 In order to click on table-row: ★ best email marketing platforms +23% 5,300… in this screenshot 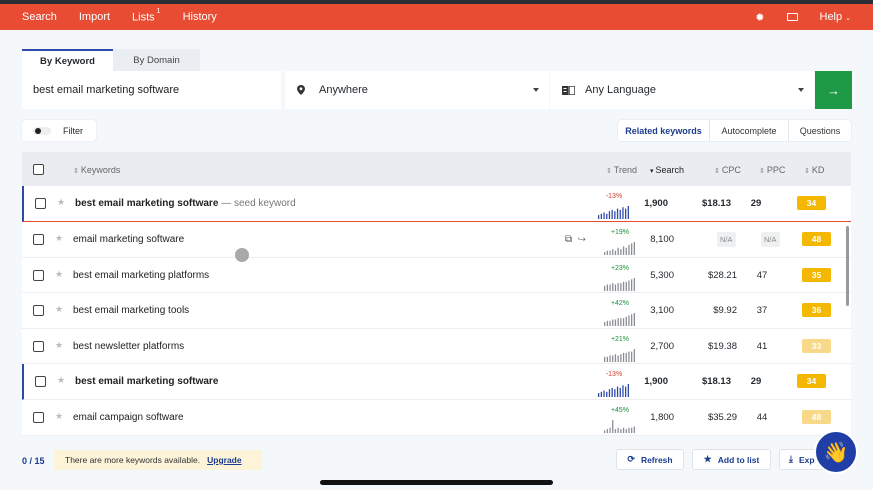, I will do `click(436, 275)`.